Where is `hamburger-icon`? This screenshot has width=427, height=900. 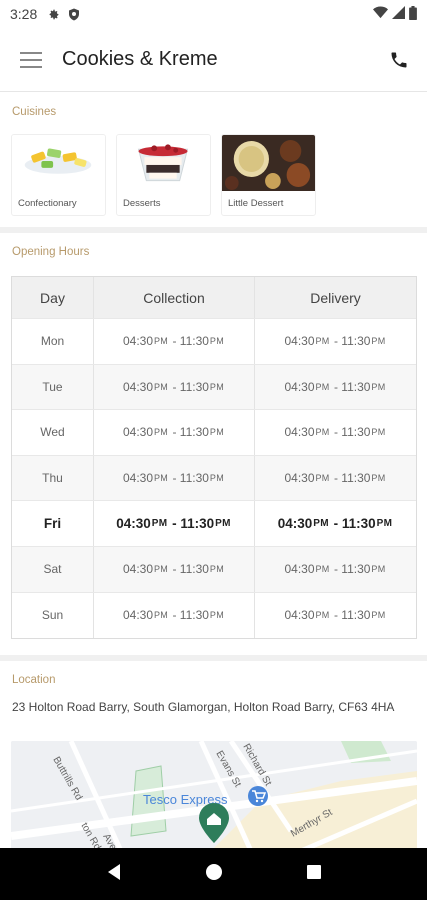
hamburger-icon is located at coordinates (31, 59).